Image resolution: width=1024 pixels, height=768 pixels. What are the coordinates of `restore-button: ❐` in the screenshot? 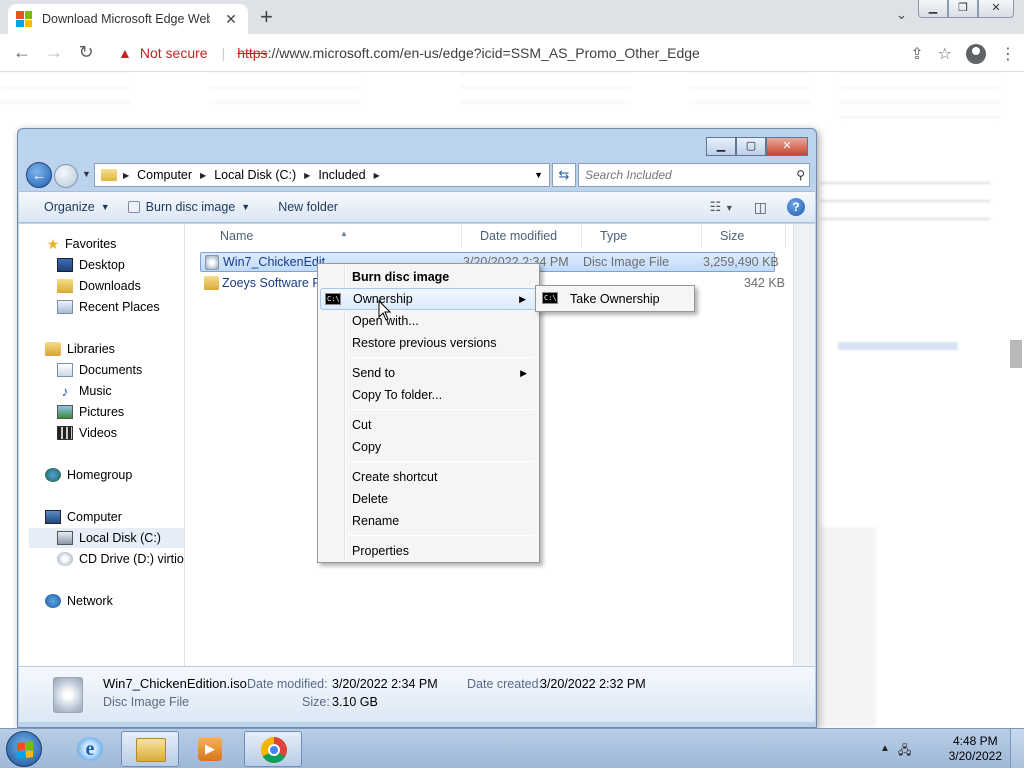 It's located at (963, 9).